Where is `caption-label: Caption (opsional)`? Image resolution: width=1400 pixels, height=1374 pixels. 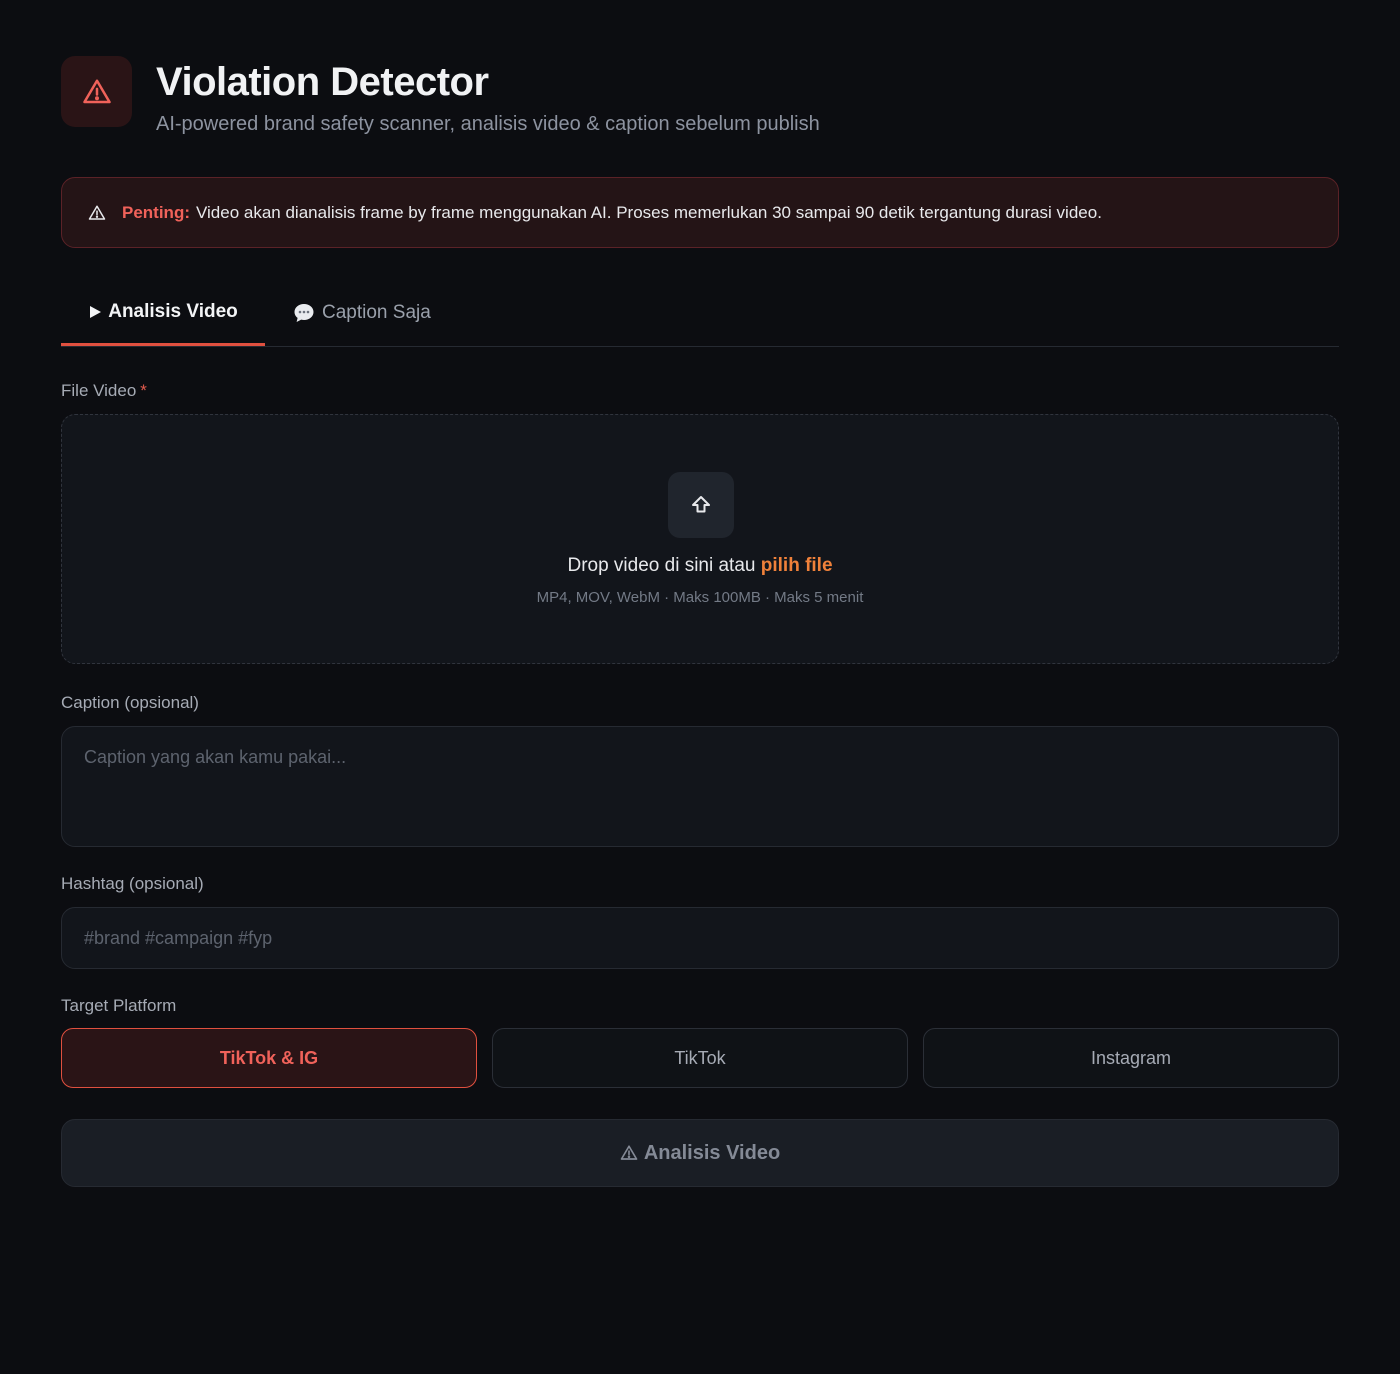 caption-label: Caption (opsional) is located at coordinates (130, 702).